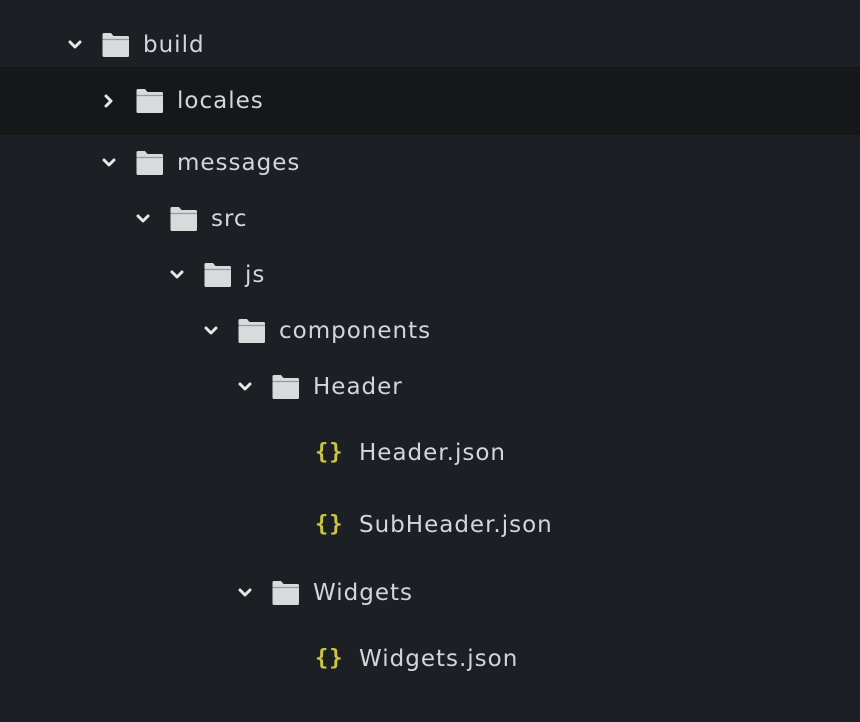  What do you see at coordinates (229, 219) in the screenshot?
I see `tree-item-label: src` at bounding box center [229, 219].